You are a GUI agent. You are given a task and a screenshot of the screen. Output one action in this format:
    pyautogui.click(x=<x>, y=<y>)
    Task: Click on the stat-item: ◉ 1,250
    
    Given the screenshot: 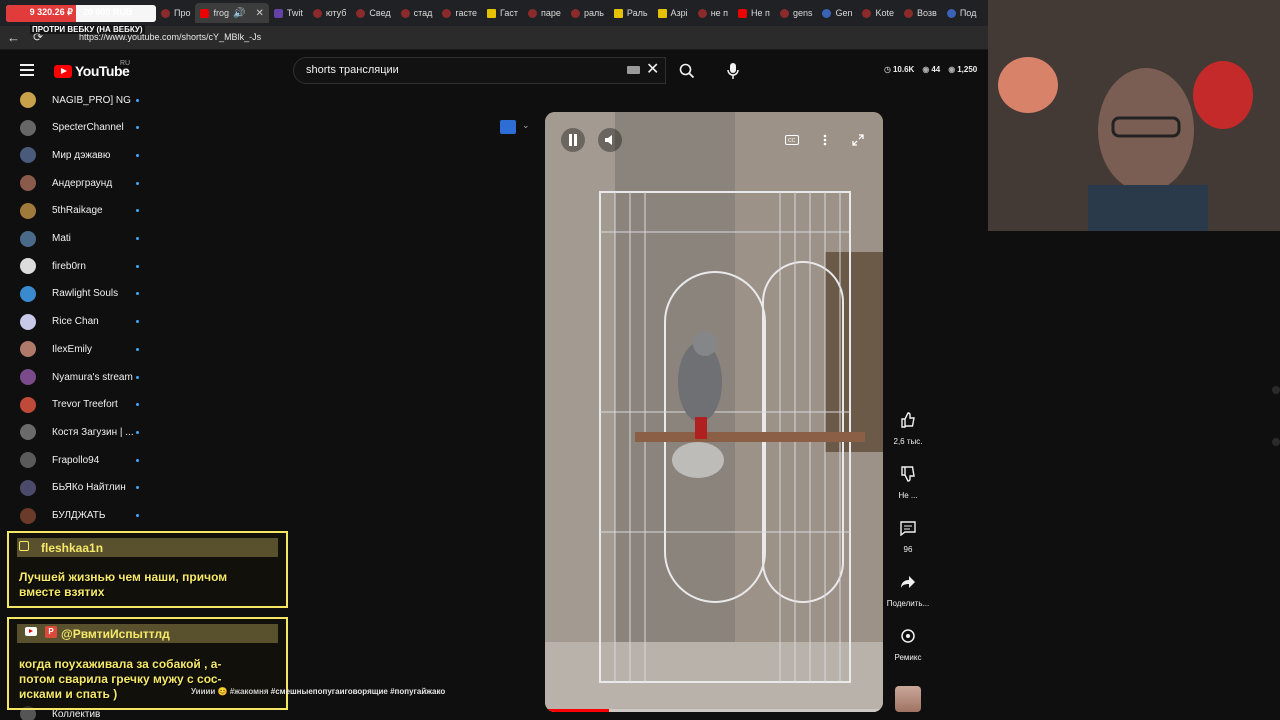 What is the action you would take?
    pyautogui.click(x=962, y=69)
    